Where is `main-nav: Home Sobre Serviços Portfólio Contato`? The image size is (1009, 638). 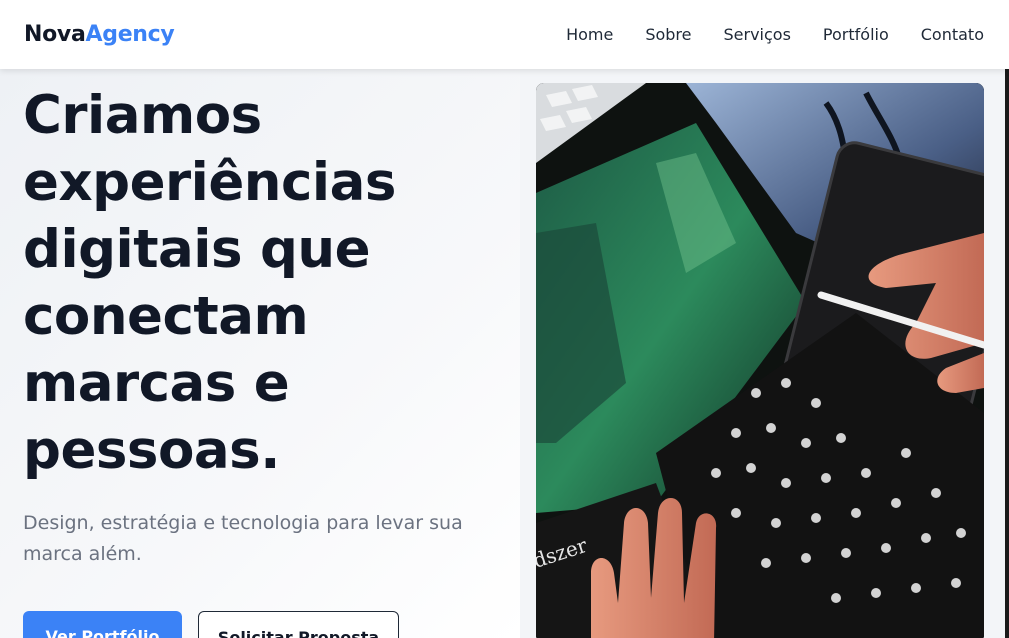 main-nav: Home Sobre Serviços Portfólio Contato is located at coordinates (775, 34).